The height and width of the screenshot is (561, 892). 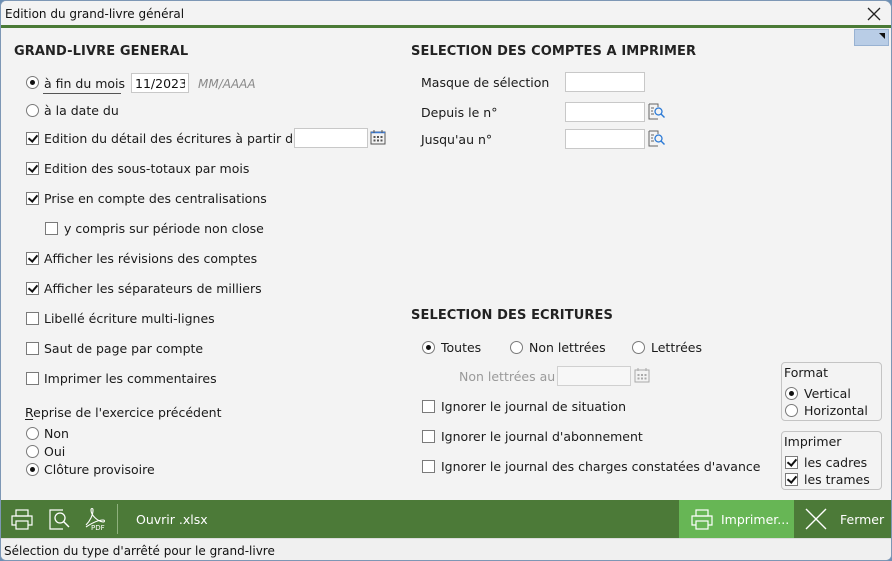 What do you see at coordinates (32, 378) in the screenshot?
I see `checkbox-commentaires` at bounding box center [32, 378].